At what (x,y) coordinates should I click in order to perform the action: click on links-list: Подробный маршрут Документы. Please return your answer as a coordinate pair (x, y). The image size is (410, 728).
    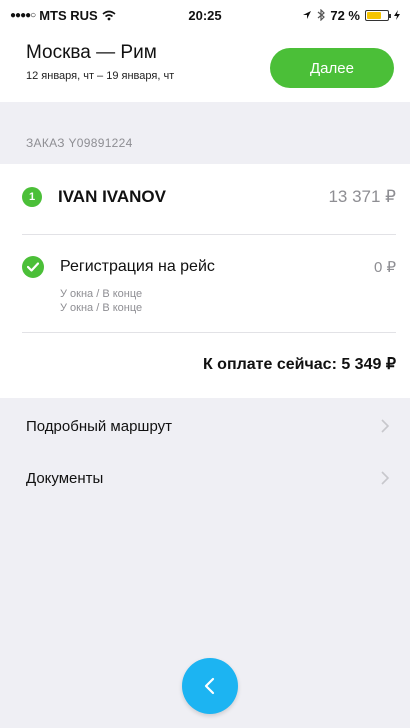
    Looking at the image, I should click on (205, 452).